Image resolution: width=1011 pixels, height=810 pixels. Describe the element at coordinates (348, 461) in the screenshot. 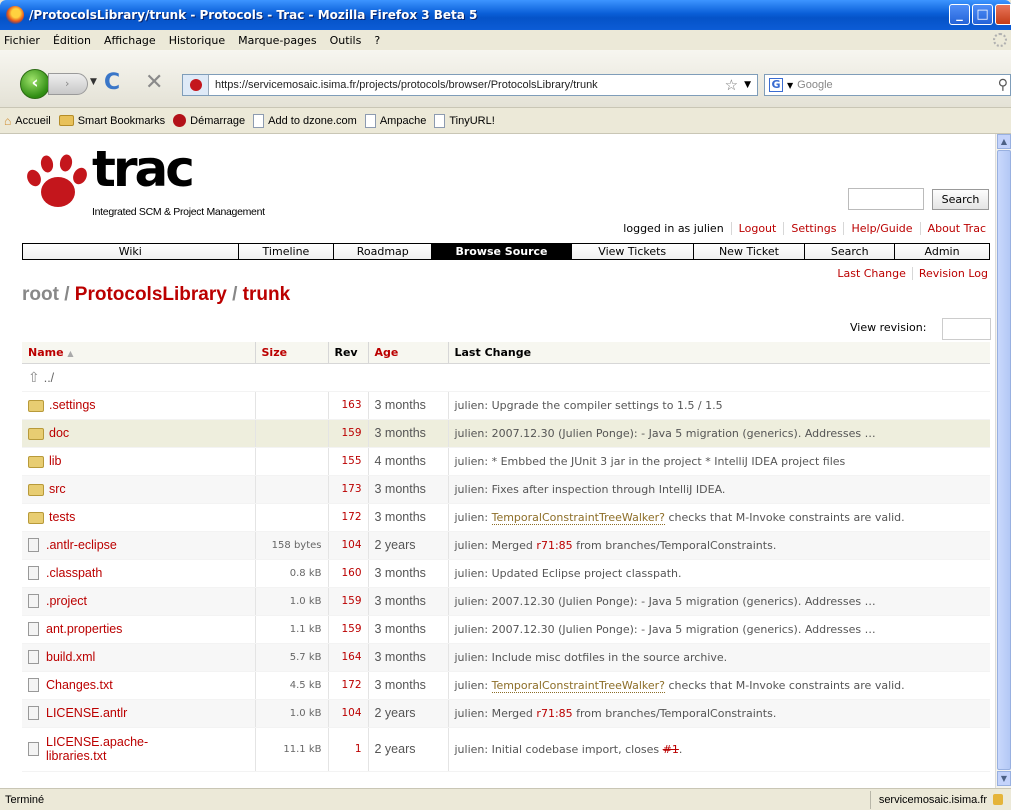

I see `entry-rev: 155` at that location.